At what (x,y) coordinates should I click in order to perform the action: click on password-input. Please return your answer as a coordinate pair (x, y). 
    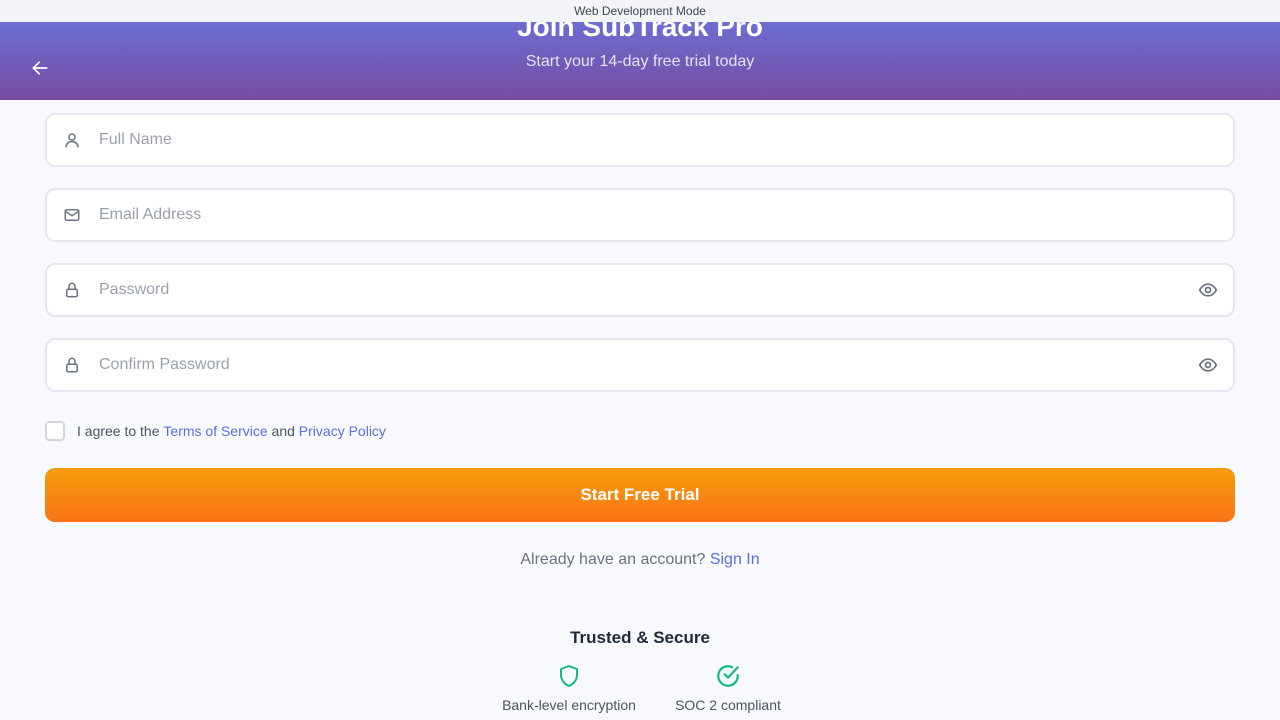
    Looking at the image, I should click on (639, 290).